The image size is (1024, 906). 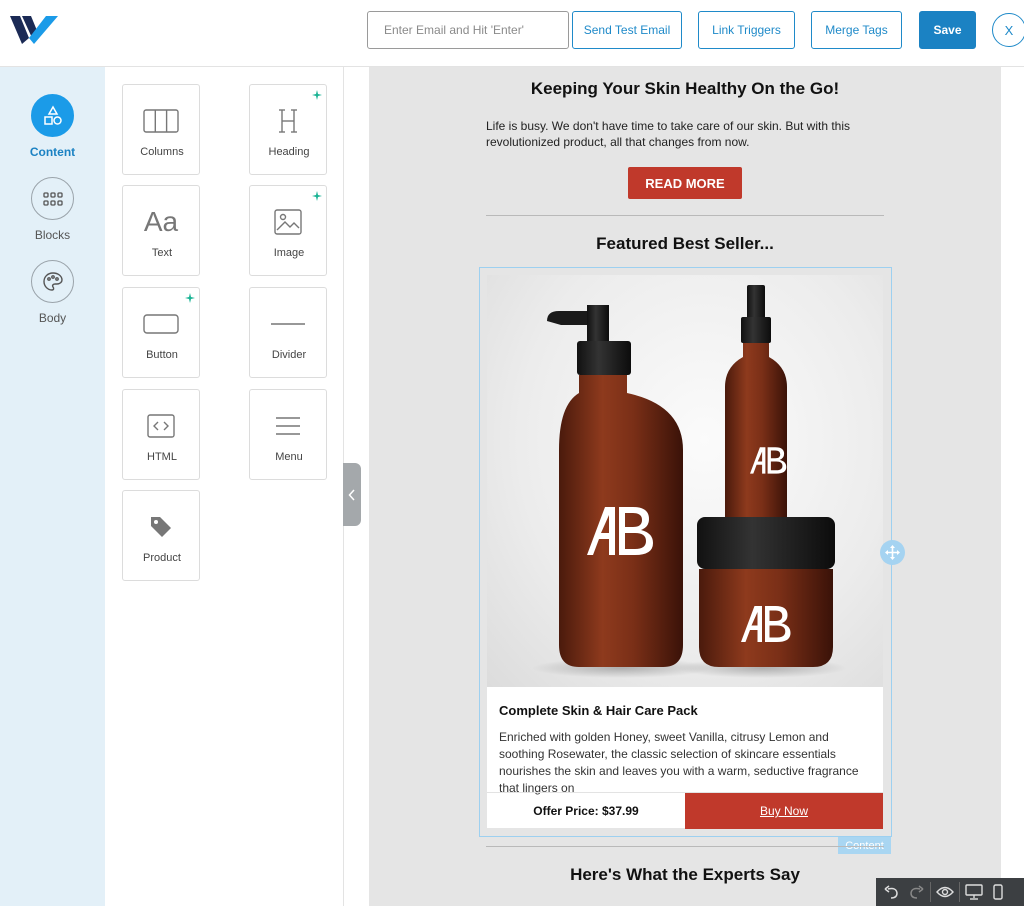 I want to click on merge-tags-button: Merge Tags, so click(x=856, y=30).